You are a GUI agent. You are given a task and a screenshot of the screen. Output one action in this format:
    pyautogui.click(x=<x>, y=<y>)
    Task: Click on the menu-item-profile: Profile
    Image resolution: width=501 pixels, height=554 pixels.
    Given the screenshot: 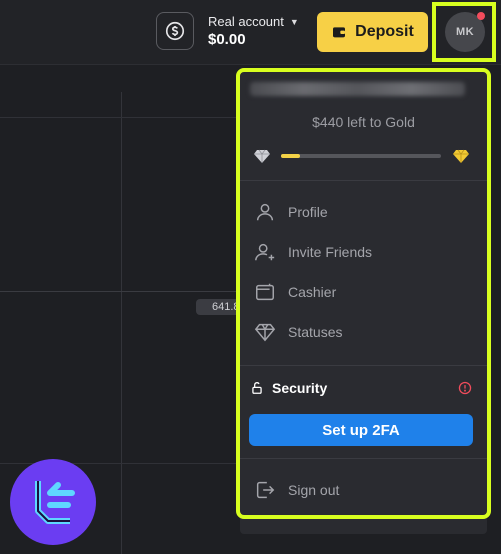 What is the action you would take?
    pyautogui.click(x=364, y=212)
    